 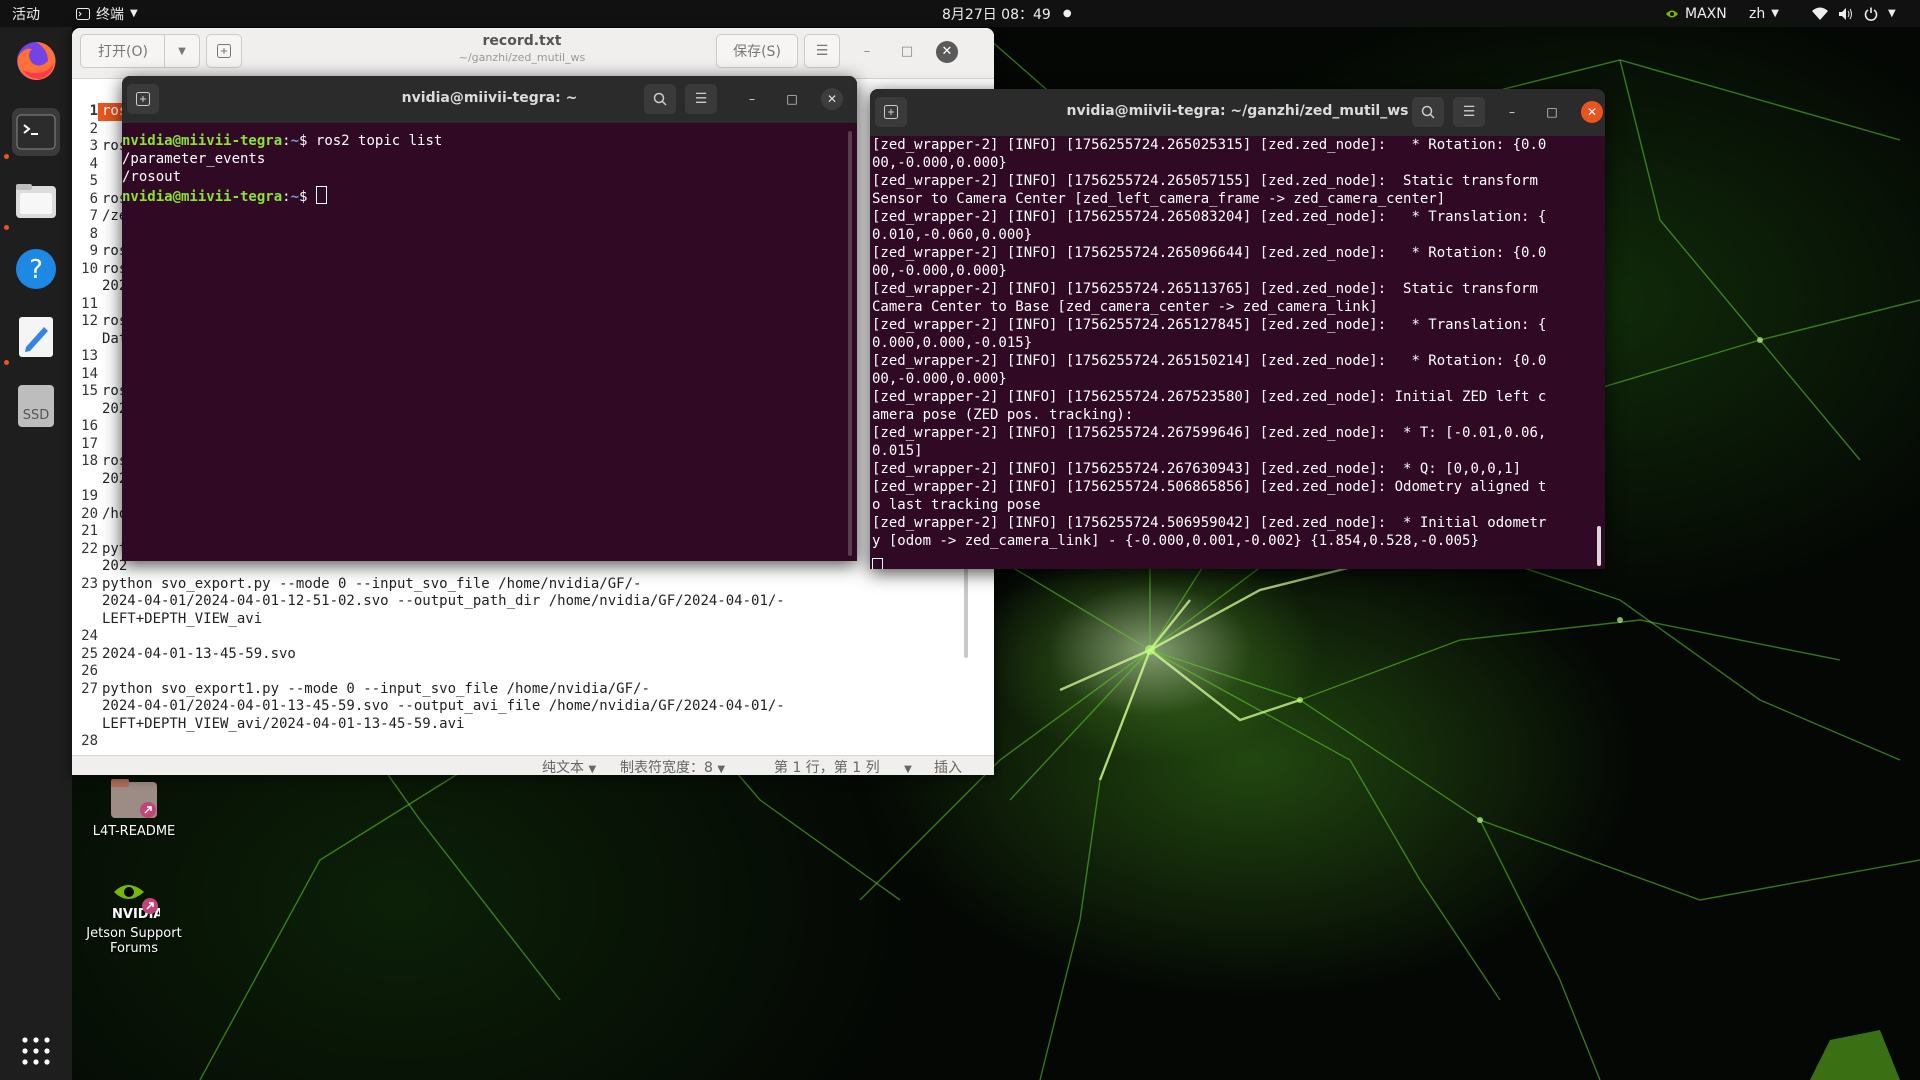 I want to click on terminal-line: o last tracking pose, so click(x=956, y=505).